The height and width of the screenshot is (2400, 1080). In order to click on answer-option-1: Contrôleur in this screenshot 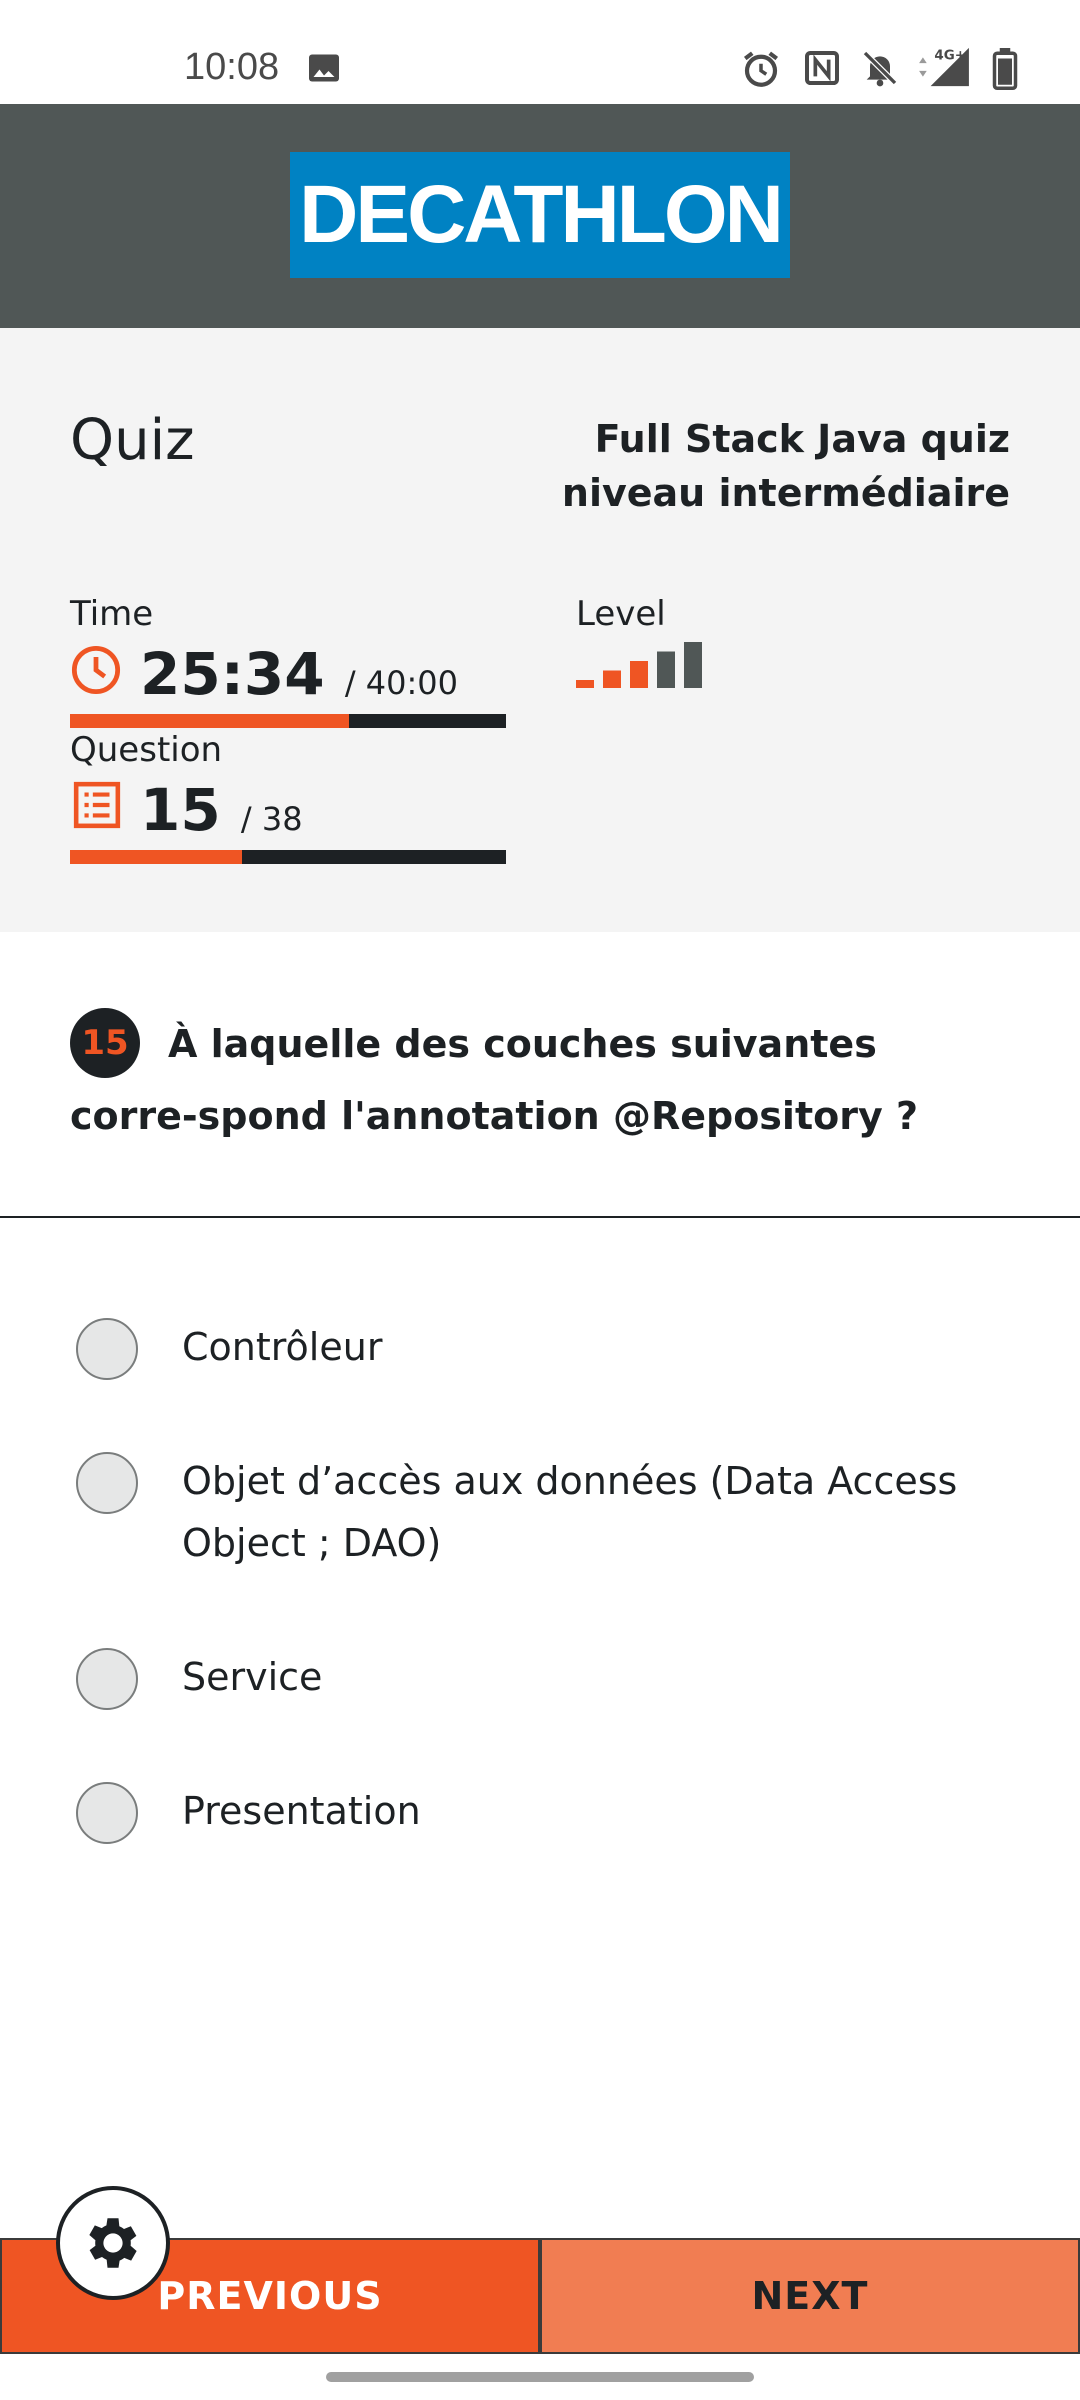, I will do `click(546, 1349)`.